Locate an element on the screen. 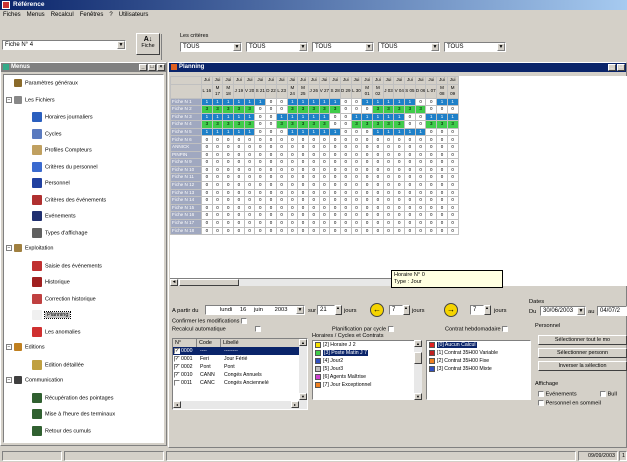 This screenshot has height=462, width=627. header-day: S 28 is located at coordinates (335, 91).